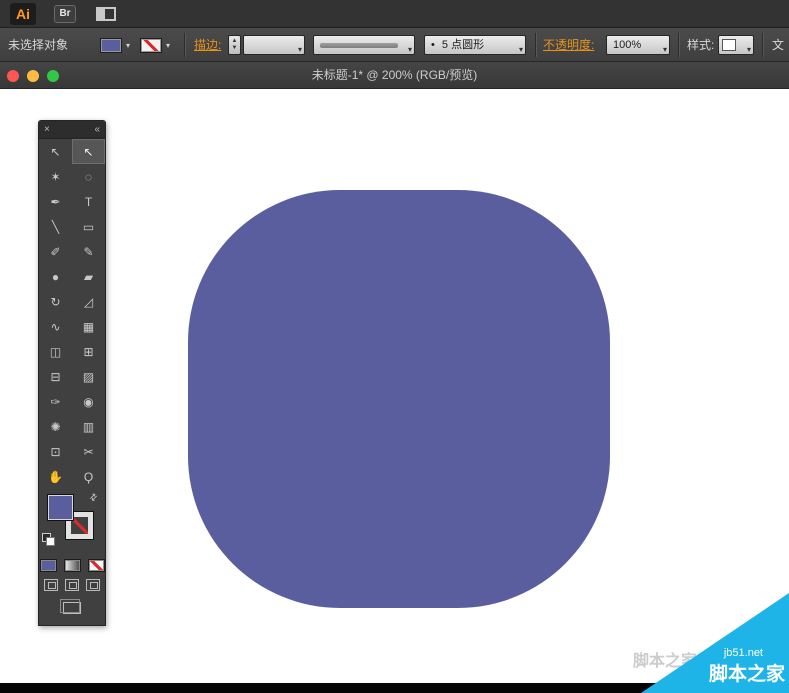  Describe the element at coordinates (88, 476) in the screenshot. I see `zoom-tool: Ϙ` at that location.